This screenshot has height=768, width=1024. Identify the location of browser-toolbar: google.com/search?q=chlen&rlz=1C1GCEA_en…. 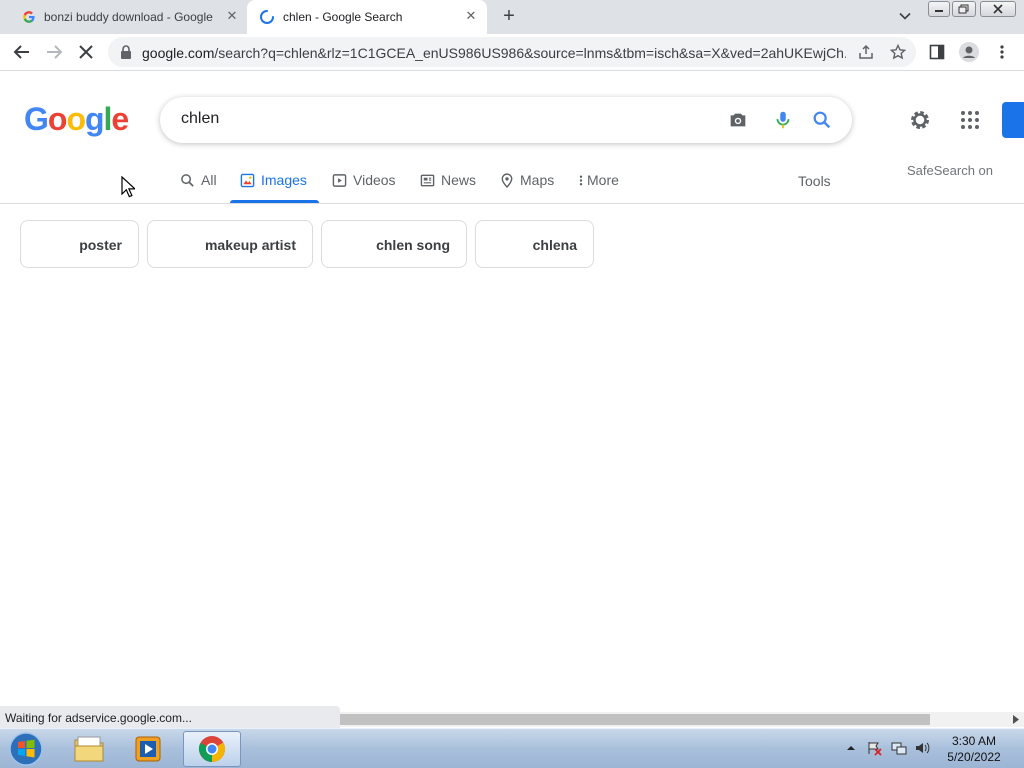
(512, 52).